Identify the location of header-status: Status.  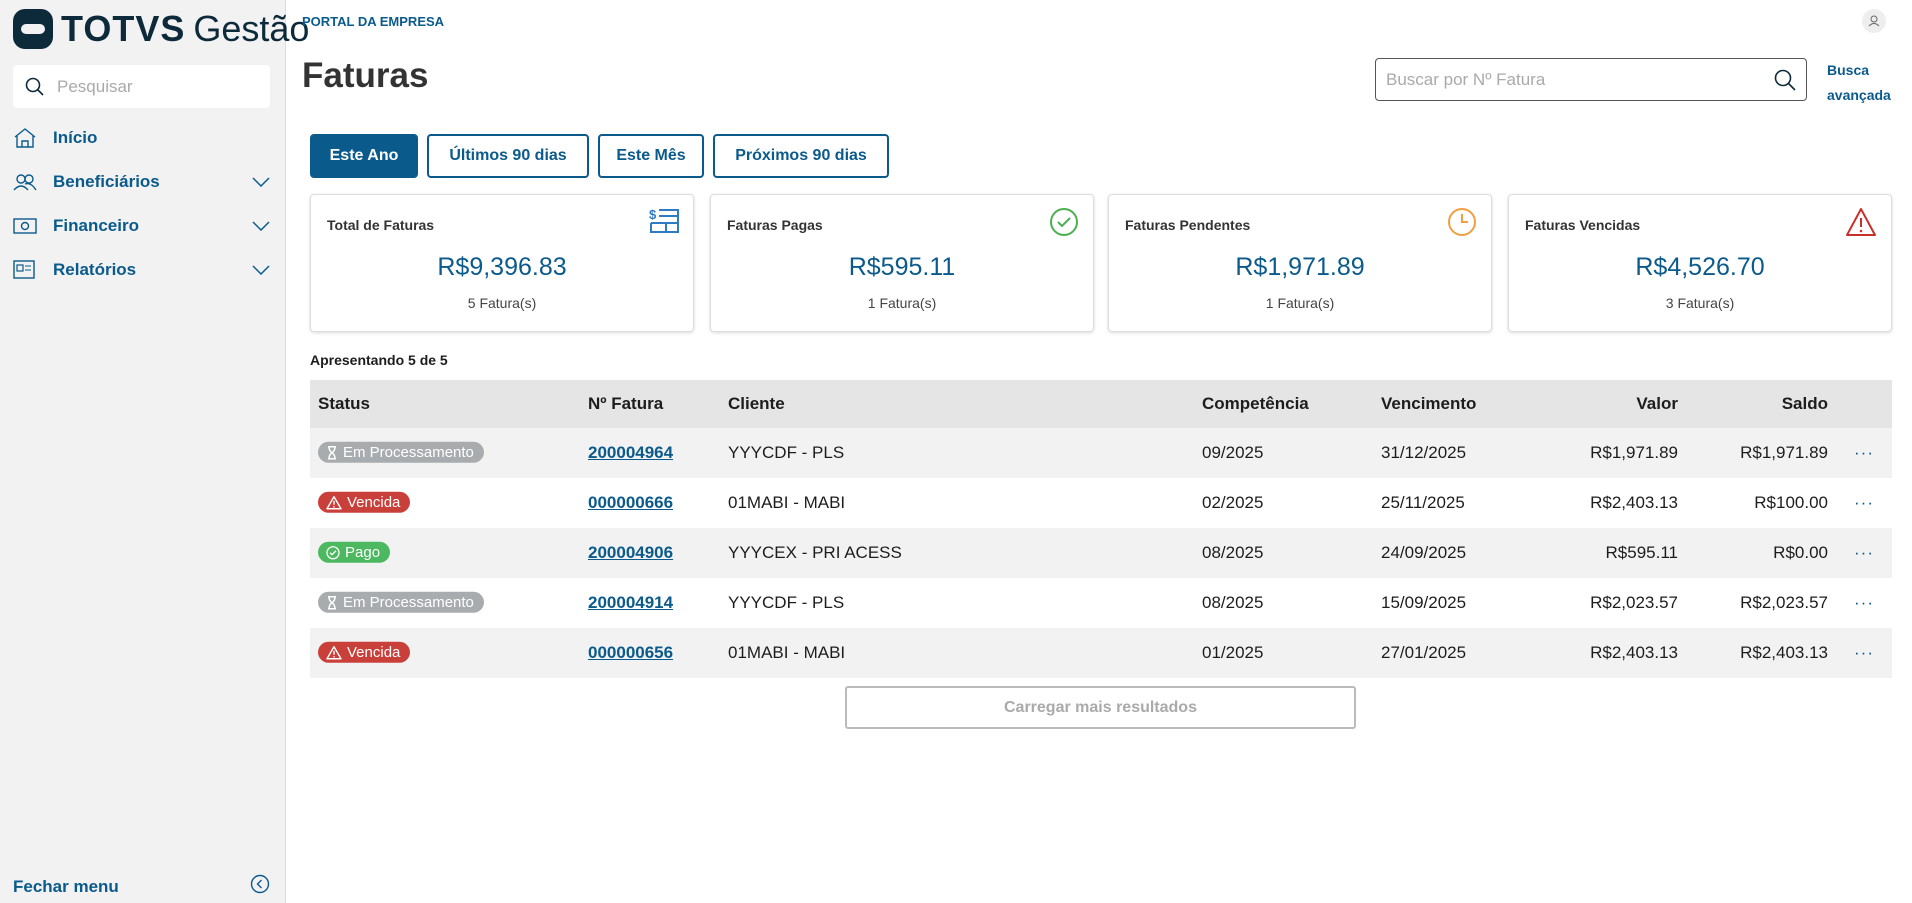
(344, 404).